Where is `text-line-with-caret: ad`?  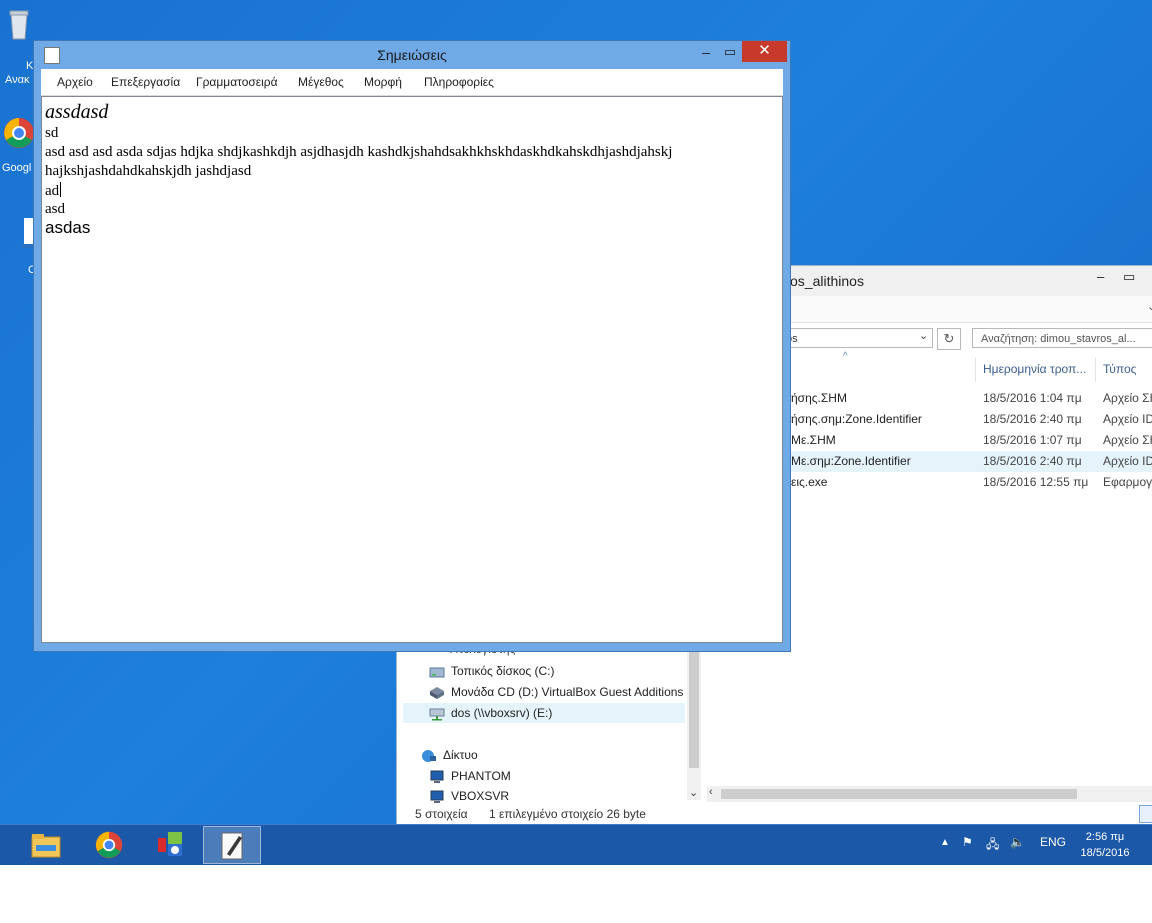 text-line-with-caret: ad is located at coordinates (53, 191).